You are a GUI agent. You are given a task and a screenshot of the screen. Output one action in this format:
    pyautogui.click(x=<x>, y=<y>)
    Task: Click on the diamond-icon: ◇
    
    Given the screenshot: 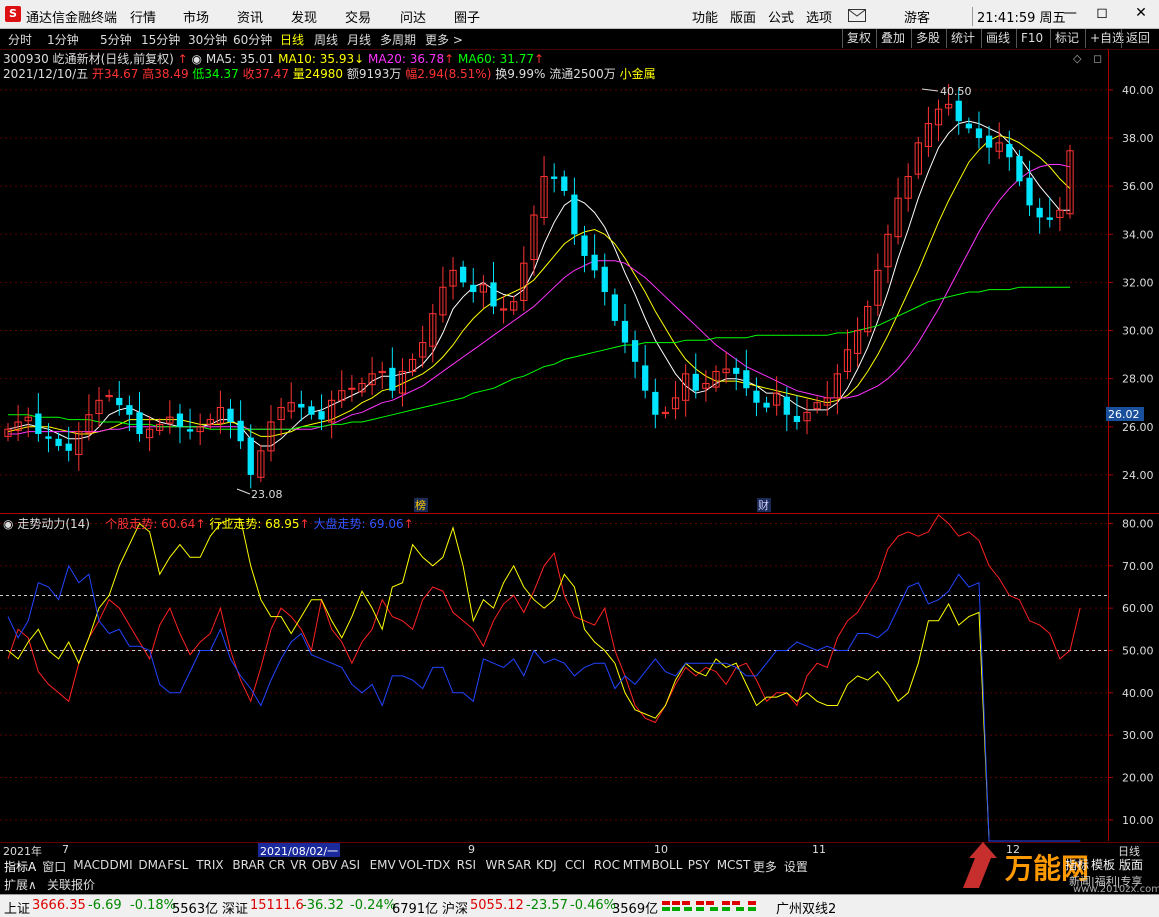 What is the action you would take?
    pyautogui.click(x=1077, y=58)
    